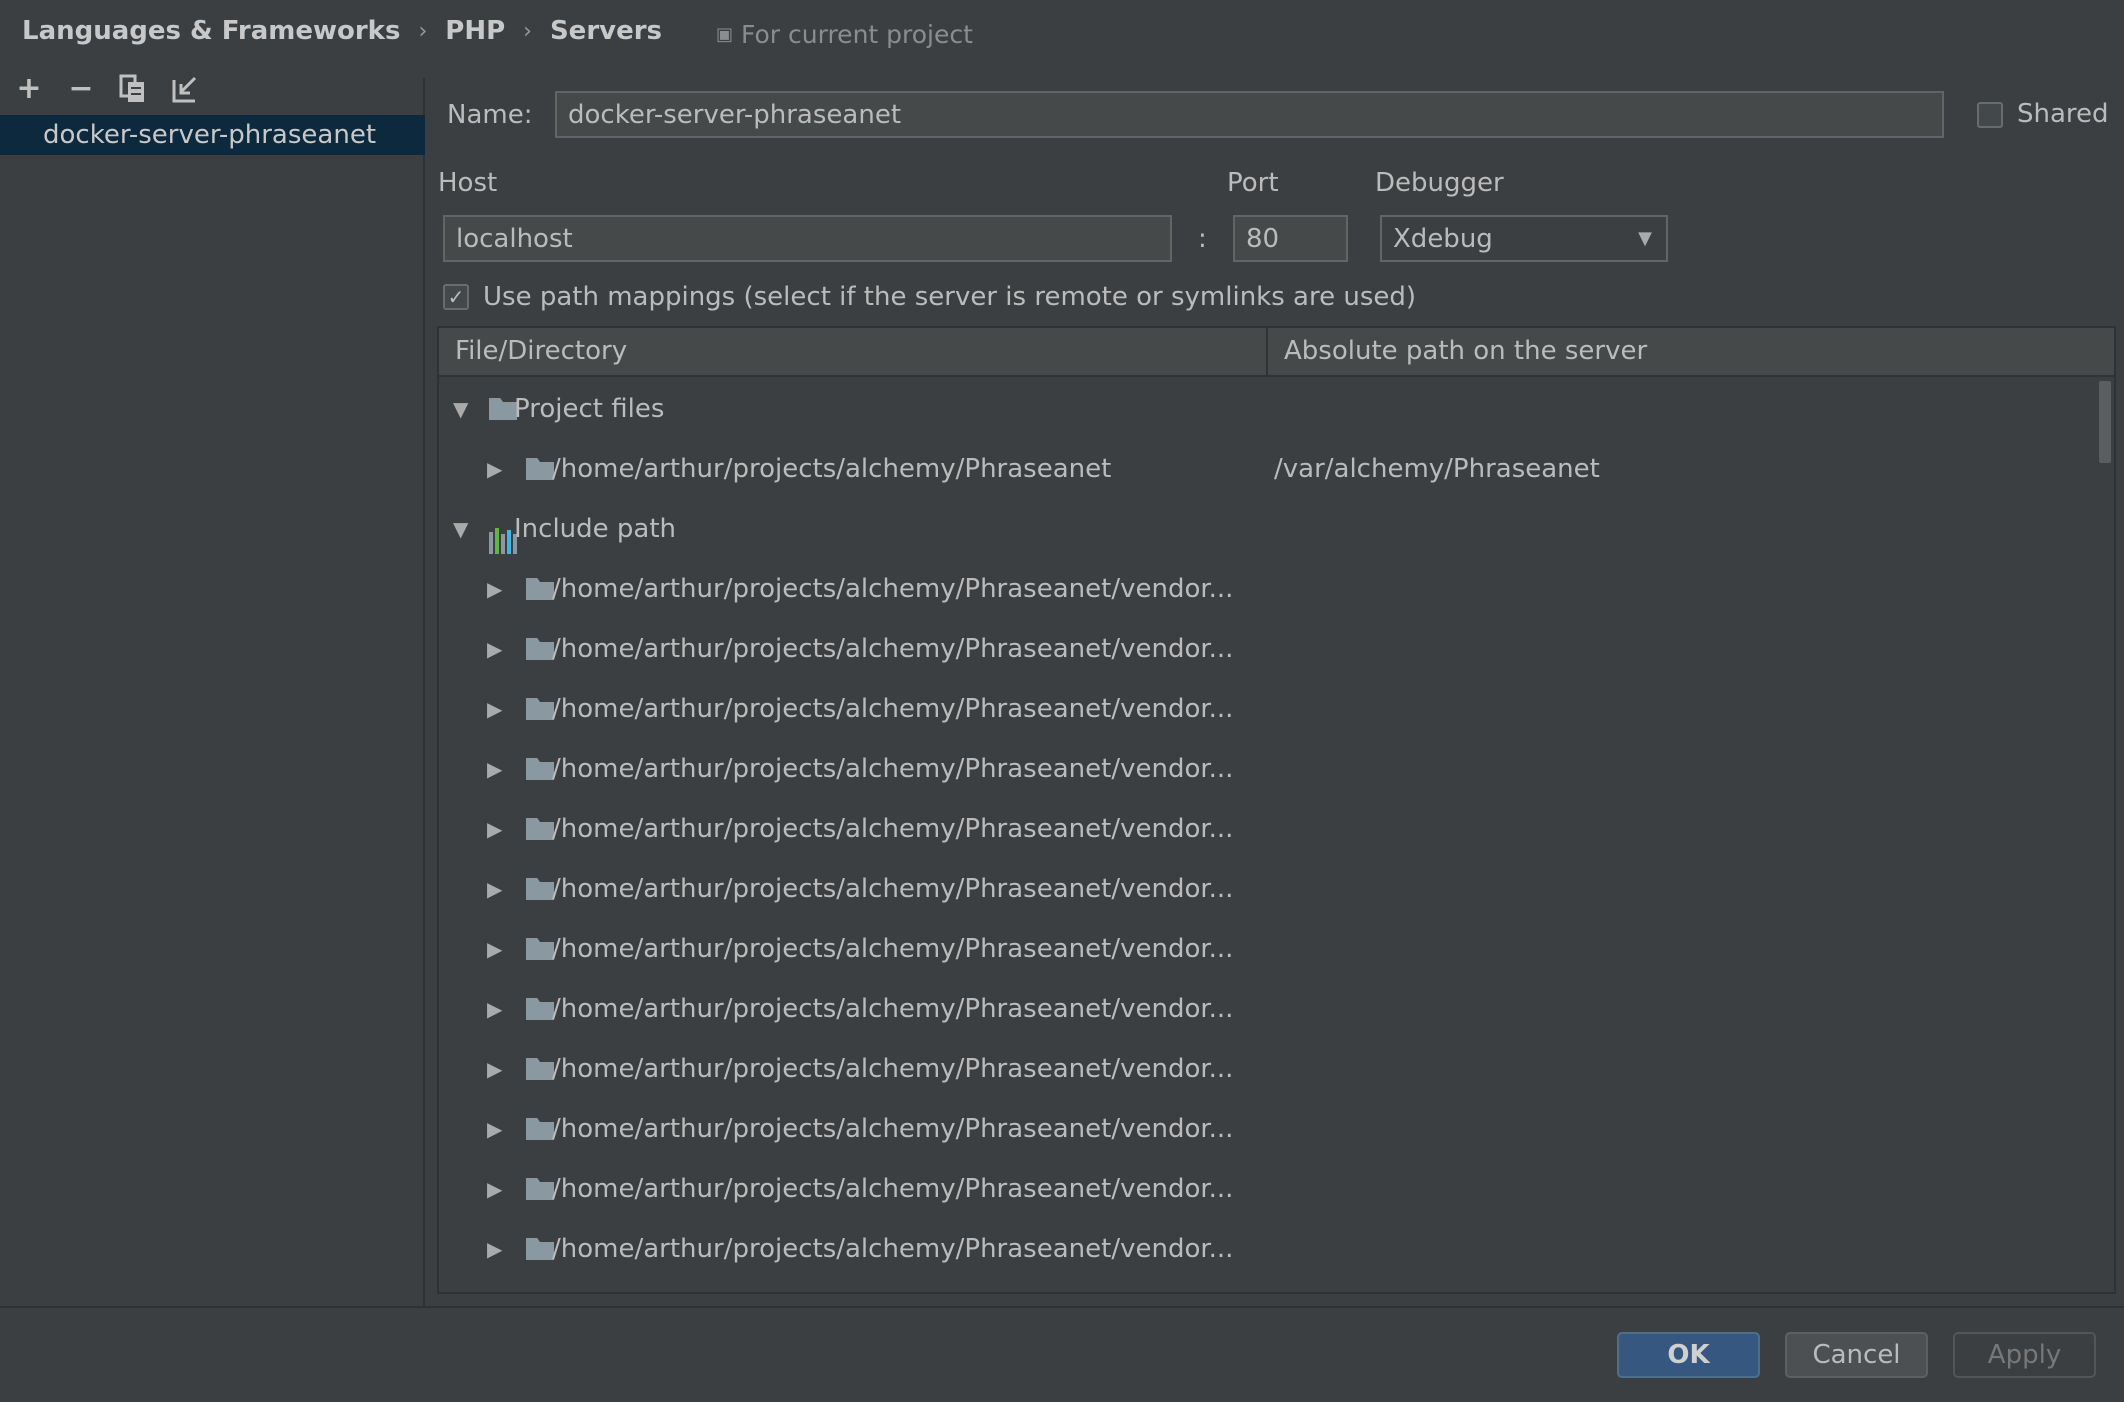 The image size is (2124, 1402). What do you see at coordinates (185, 89) in the screenshot?
I see `import-icon` at bounding box center [185, 89].